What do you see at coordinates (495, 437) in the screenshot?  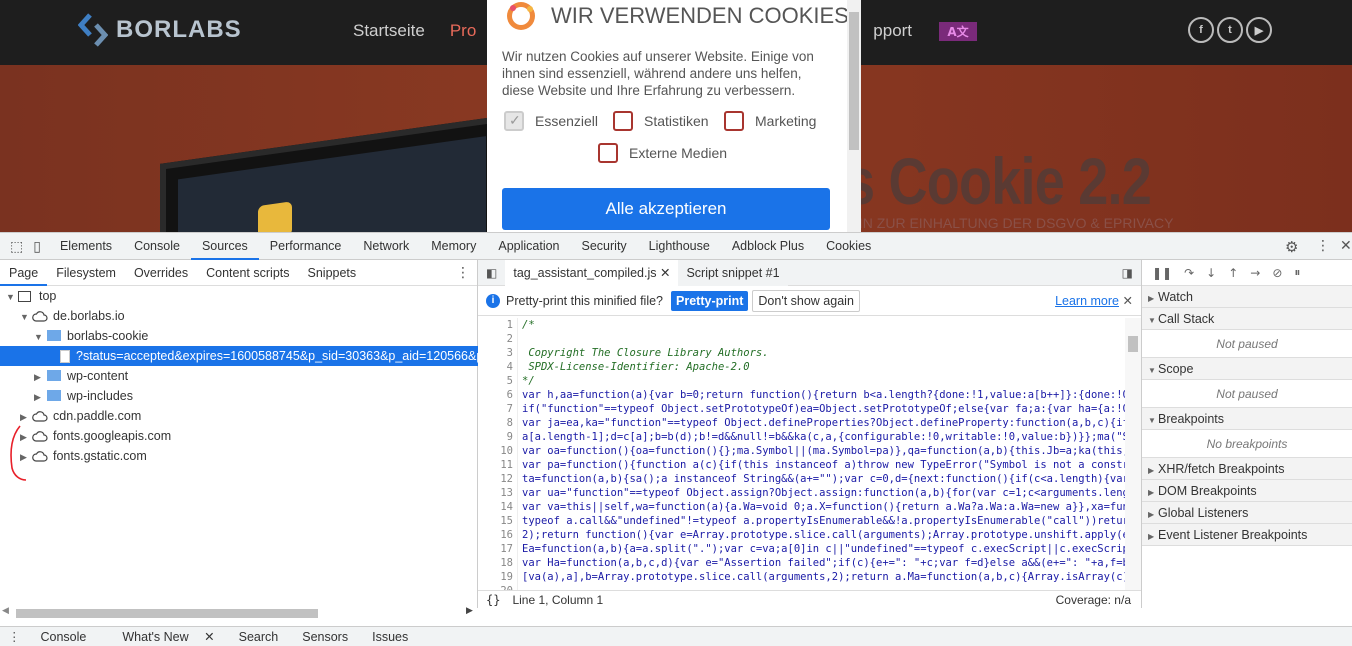 I see `line-number: 9` at bounding box center [495, 437].